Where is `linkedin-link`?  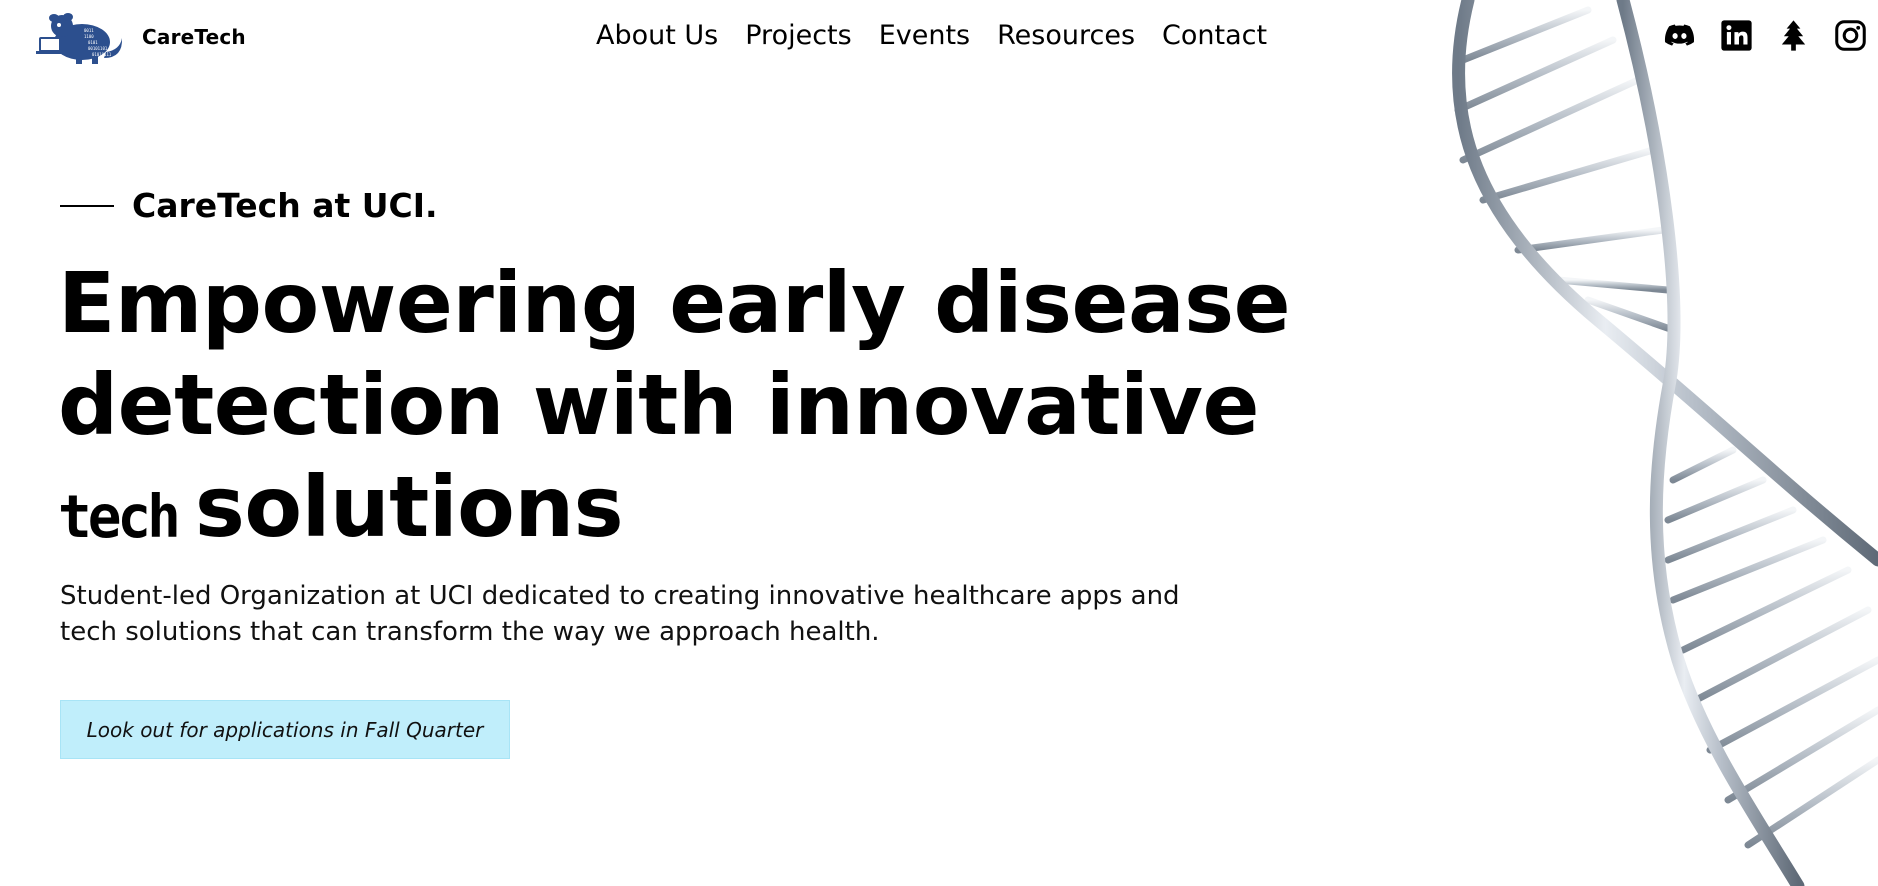
linkedin-link is located at coordinates (1736, 35).